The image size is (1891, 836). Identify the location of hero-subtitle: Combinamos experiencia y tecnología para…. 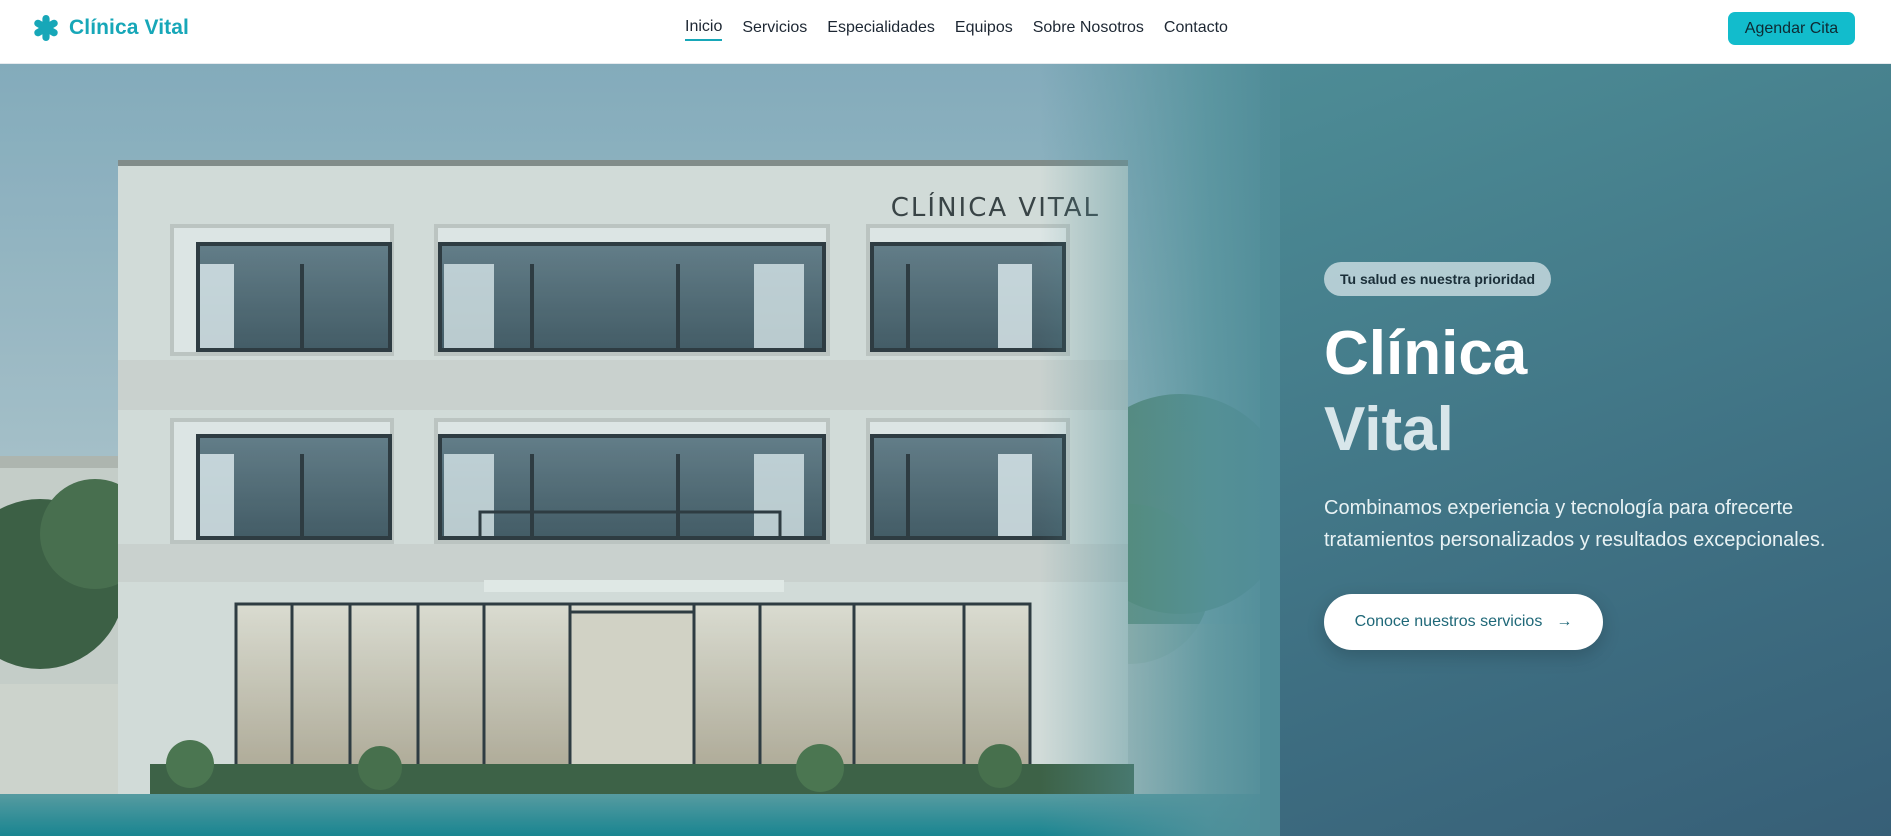
(1575, 524).